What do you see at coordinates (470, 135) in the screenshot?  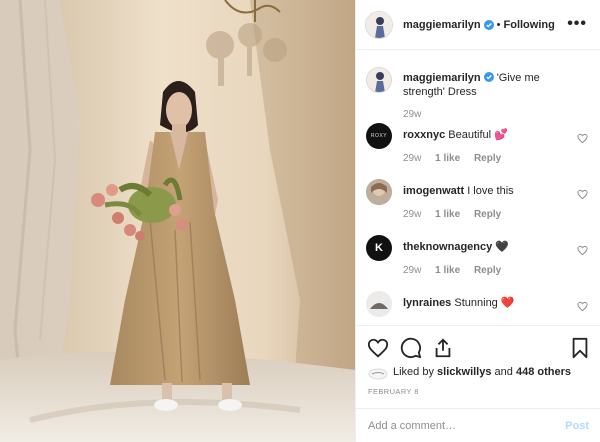 I see `comment-text: Beautiful` at bounding box center [470, 135].